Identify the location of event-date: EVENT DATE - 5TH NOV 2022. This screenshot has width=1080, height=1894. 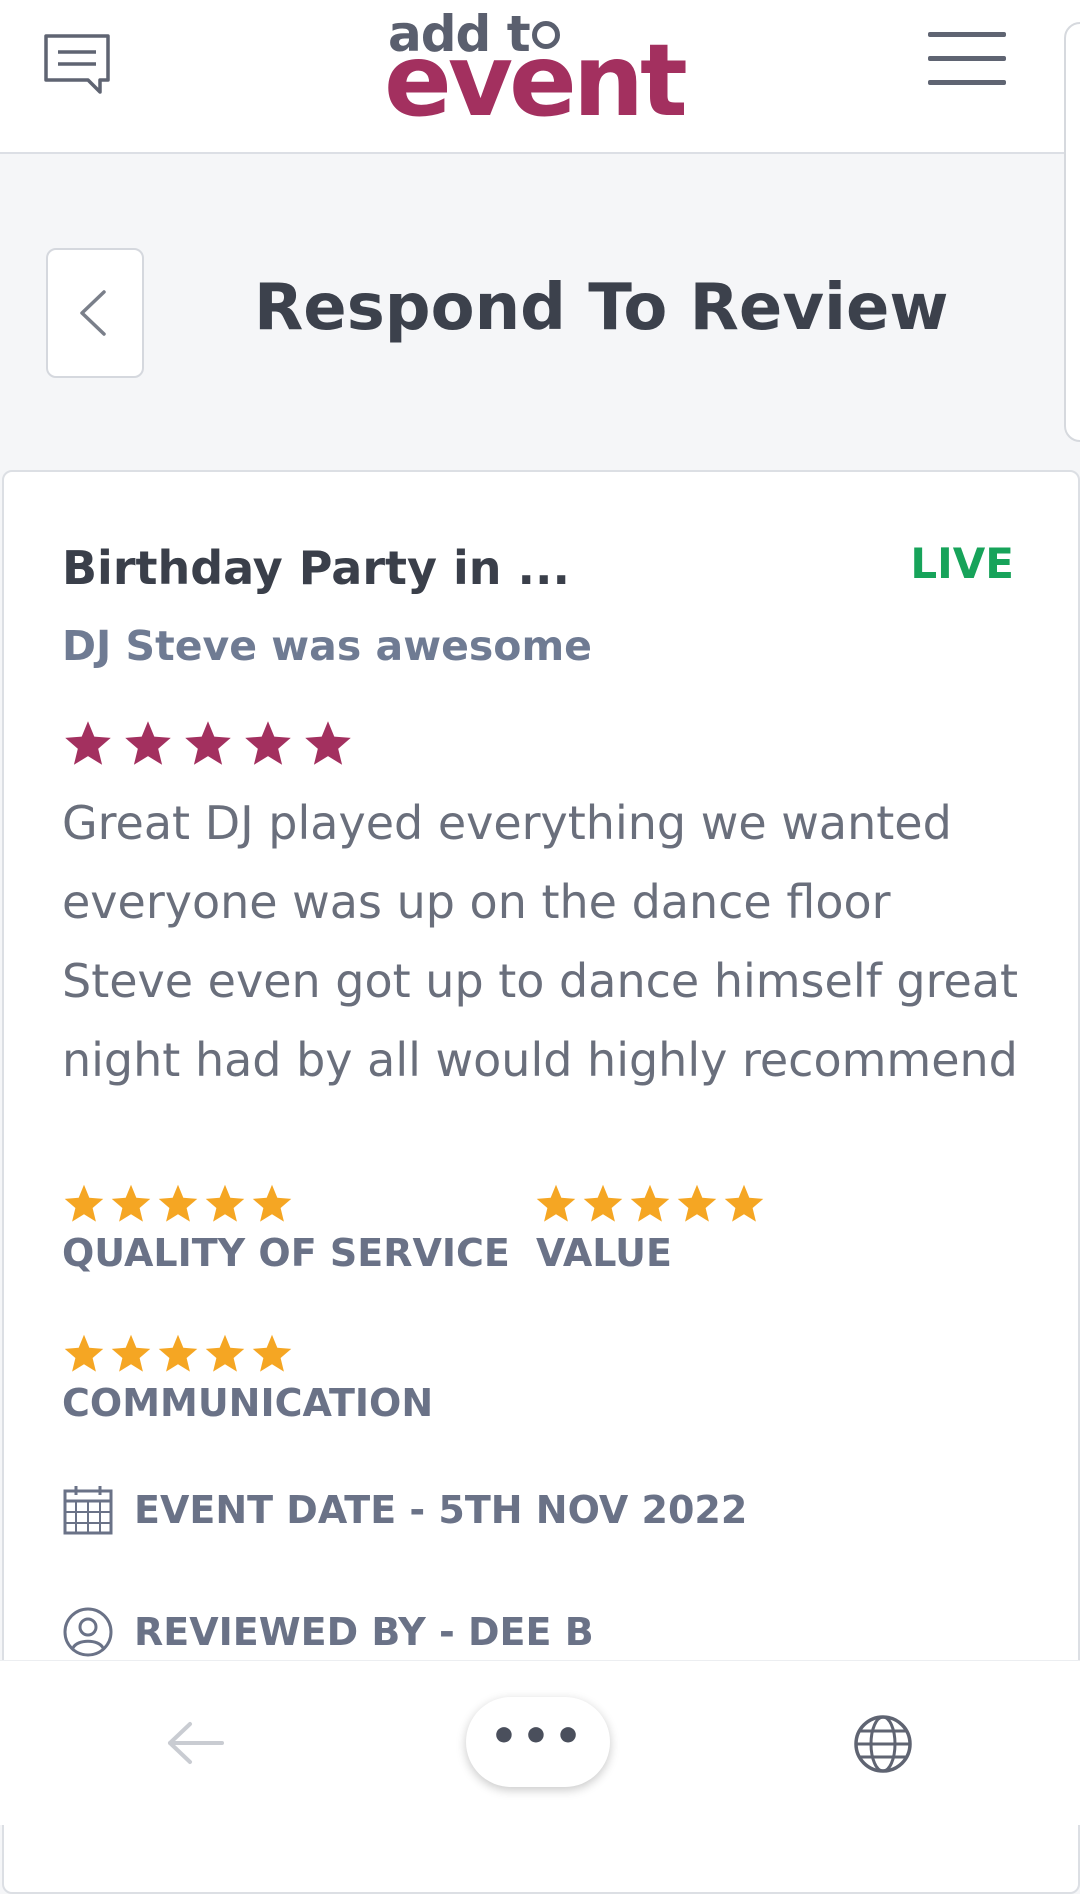
(441, 1510).